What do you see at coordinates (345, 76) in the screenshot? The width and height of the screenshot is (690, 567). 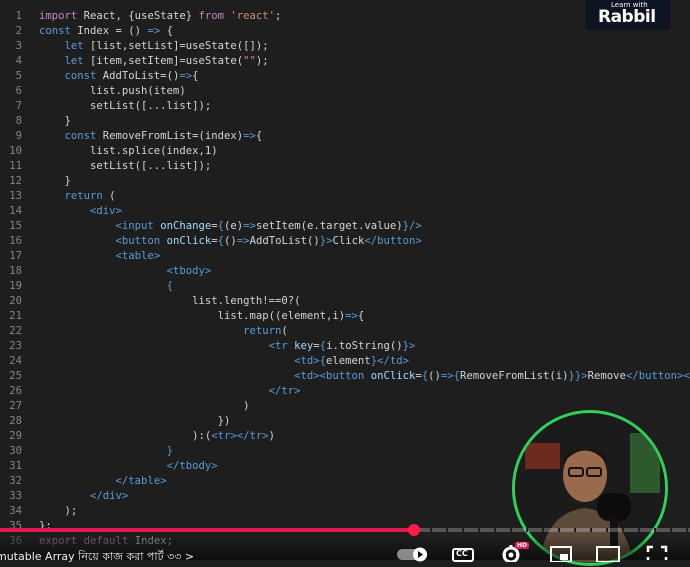 I see `code-line: 5 const AddToList=()=>{` at bounding box center [345, 76].